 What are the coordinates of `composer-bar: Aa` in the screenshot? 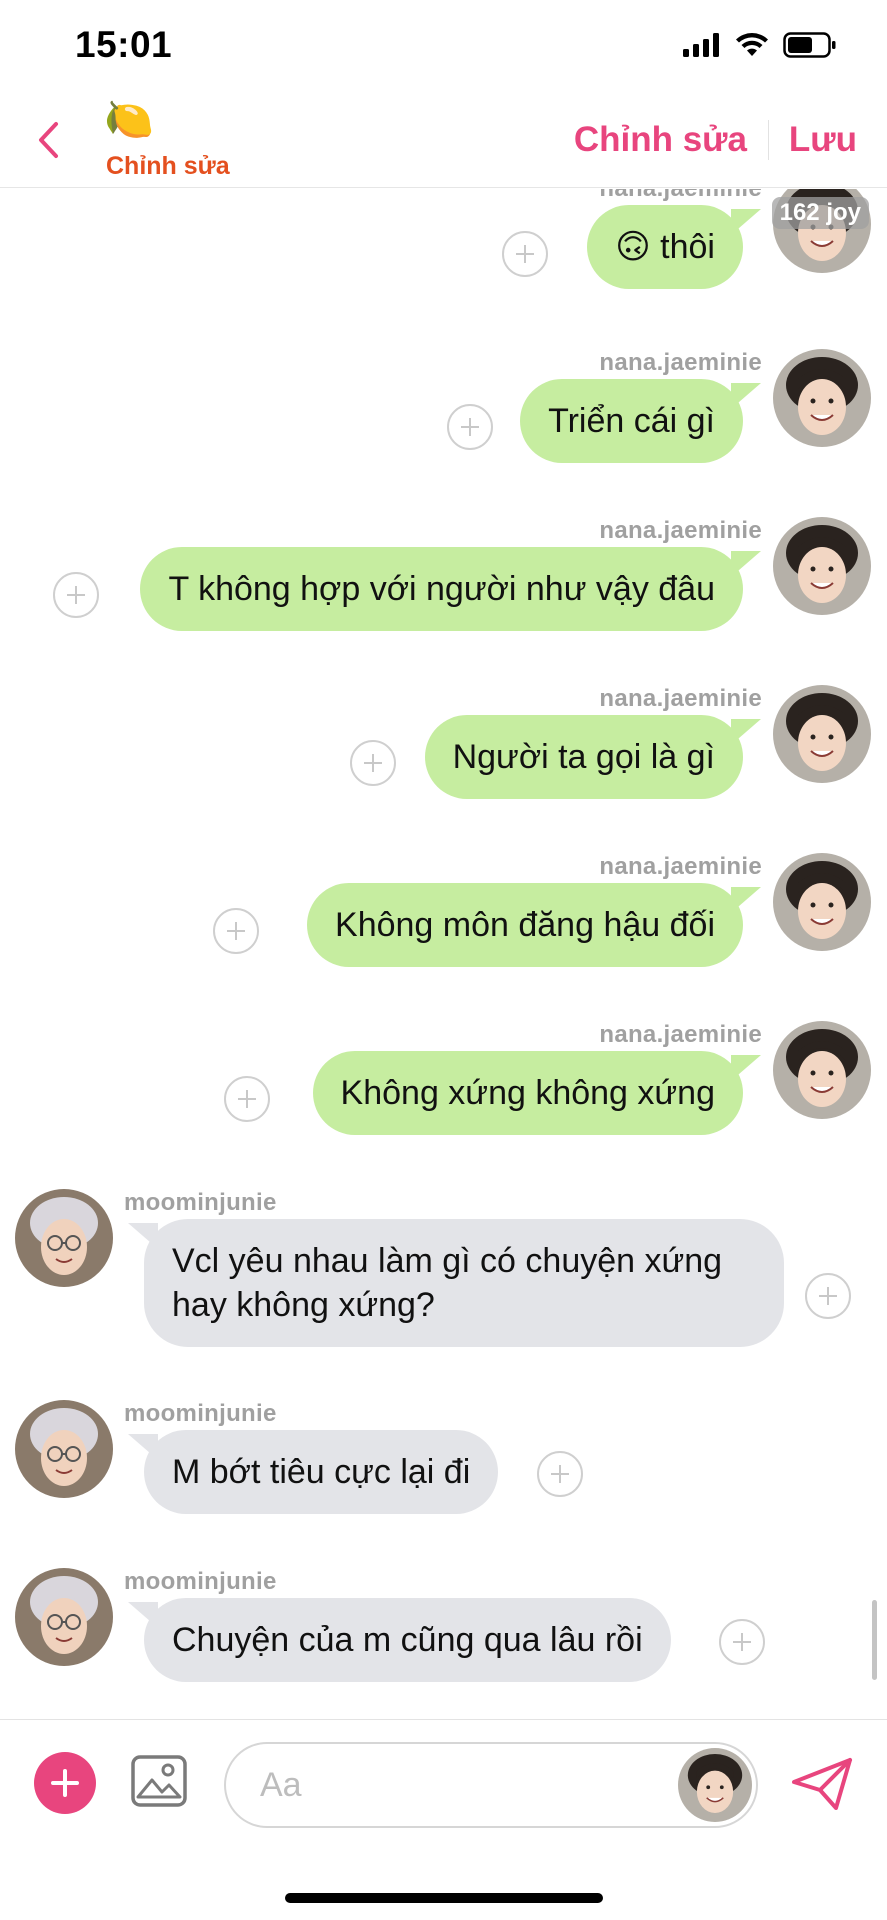 It's located at (443, 1778).